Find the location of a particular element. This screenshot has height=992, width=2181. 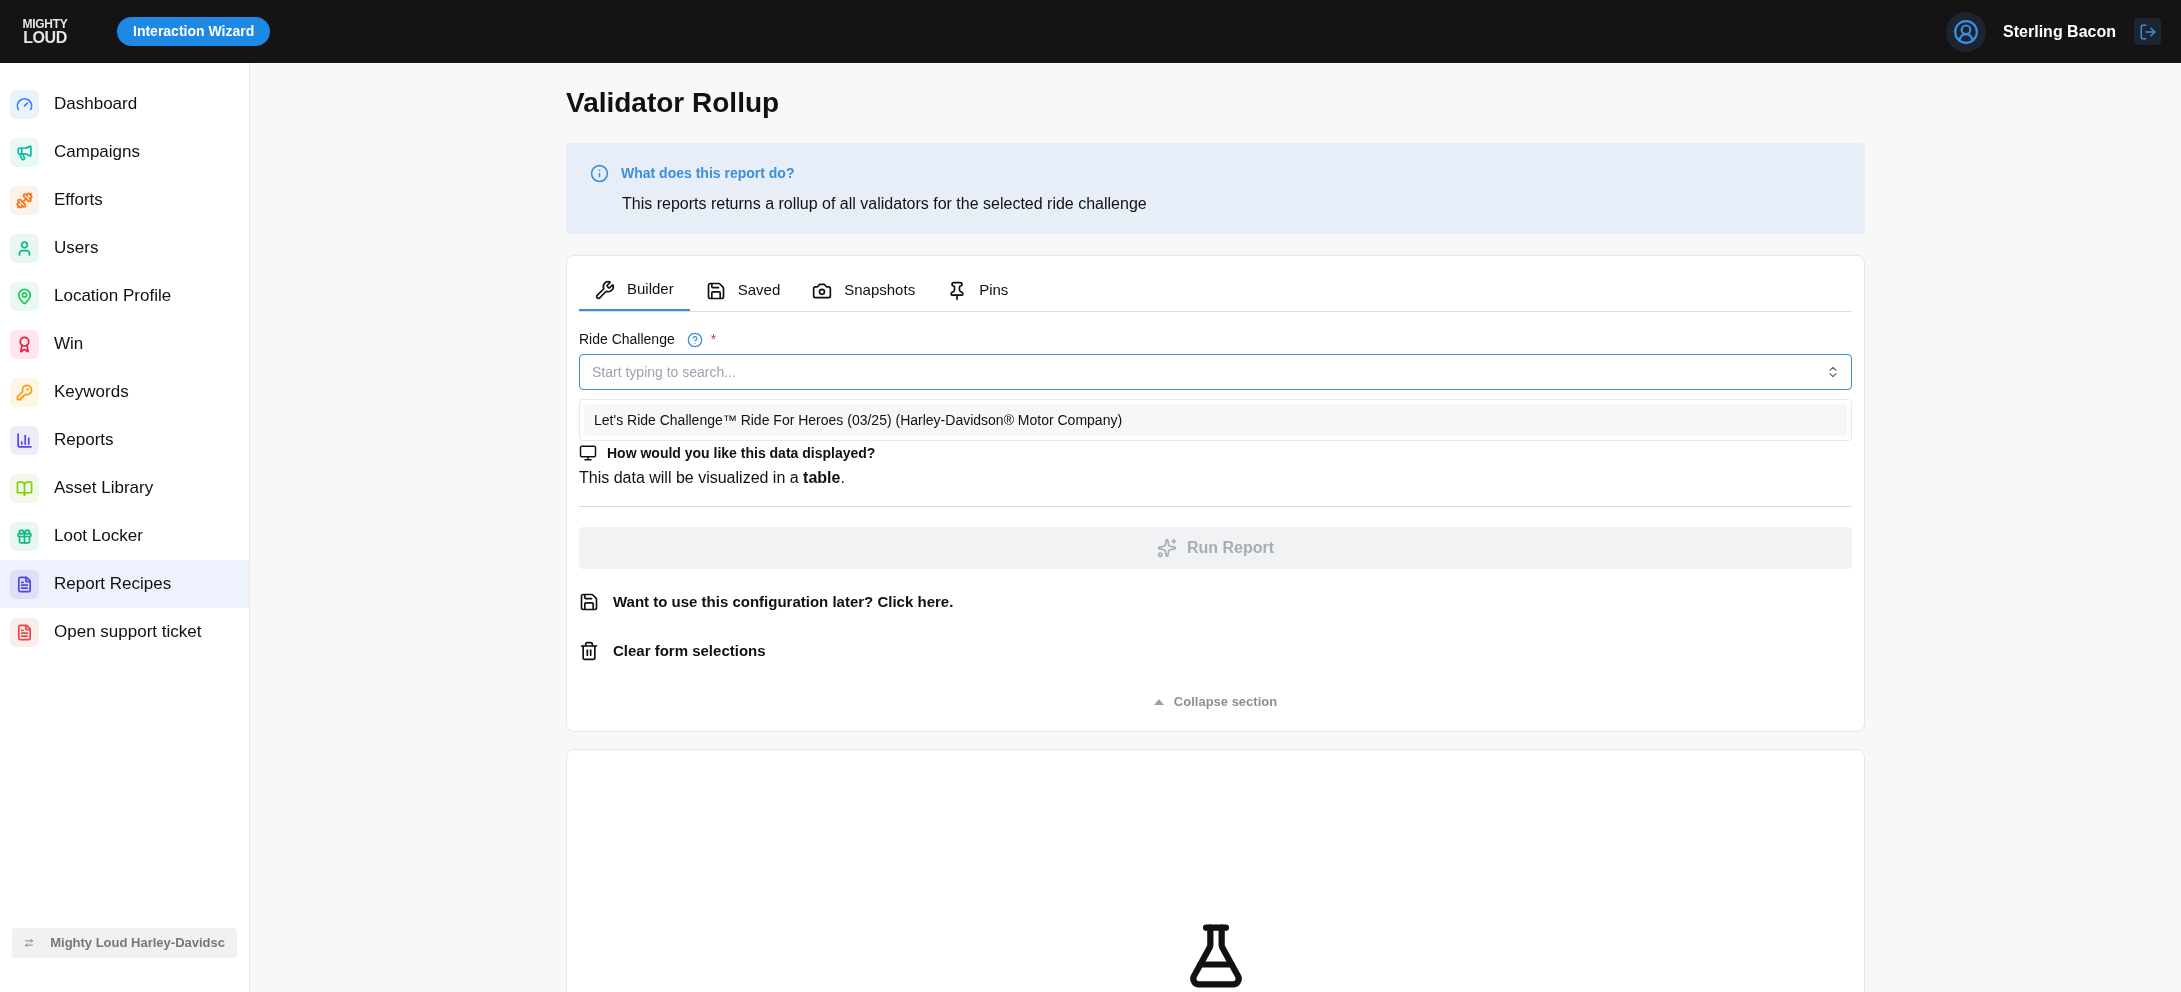

sidebar-item: Win is located at coordinates (124, 344).